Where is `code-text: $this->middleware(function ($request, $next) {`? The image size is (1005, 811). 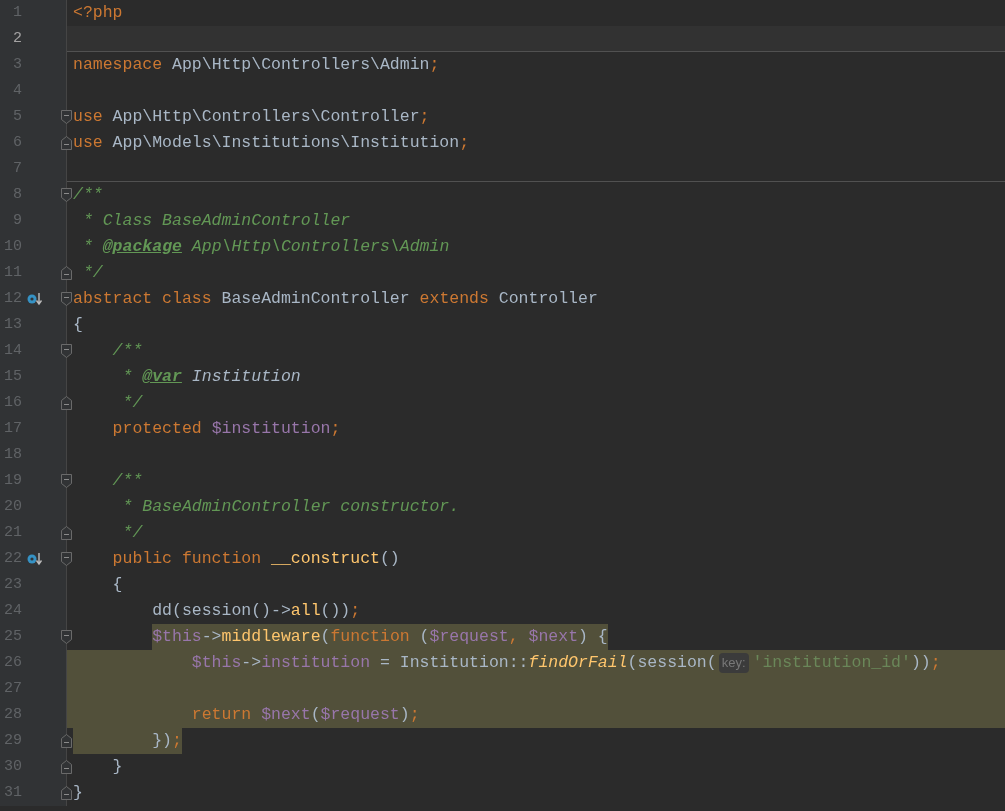
code-text: $this->middleware(function ($request, $next) { is located at coordinates (380, 637).